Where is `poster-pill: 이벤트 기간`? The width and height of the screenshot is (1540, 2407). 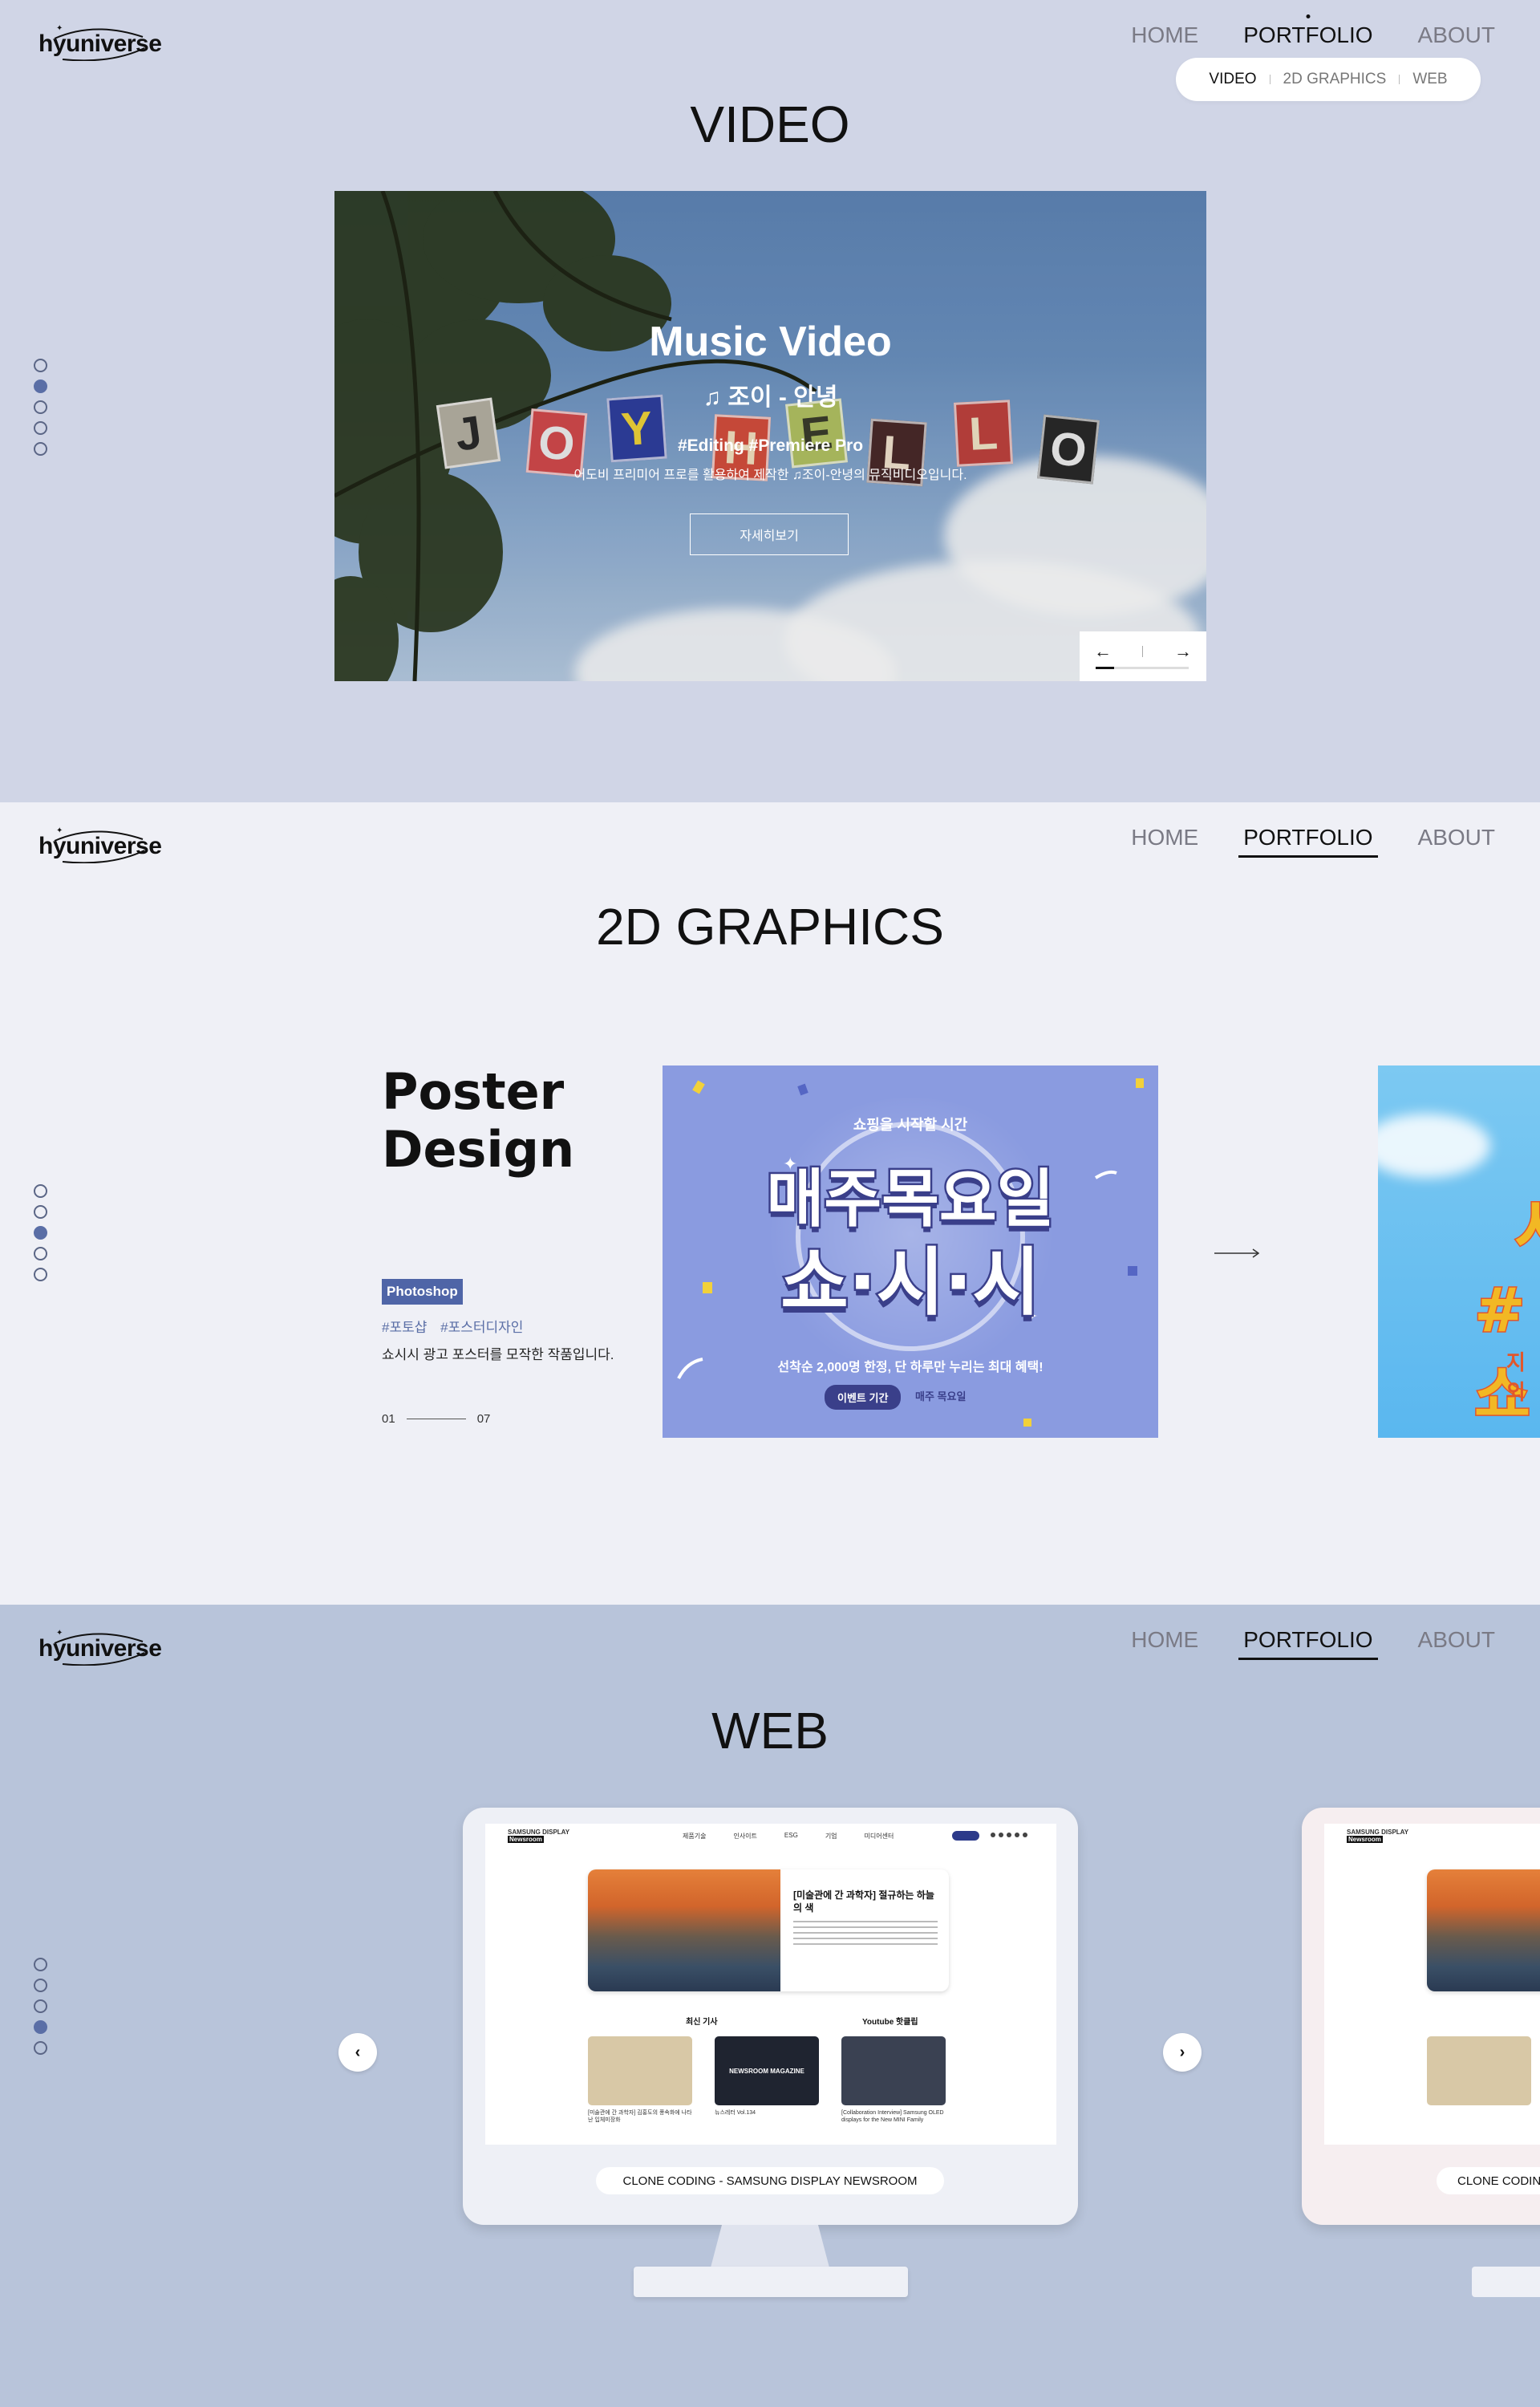 poster-pill: 이벤트 기간 is located at coordinates (863, 1398).